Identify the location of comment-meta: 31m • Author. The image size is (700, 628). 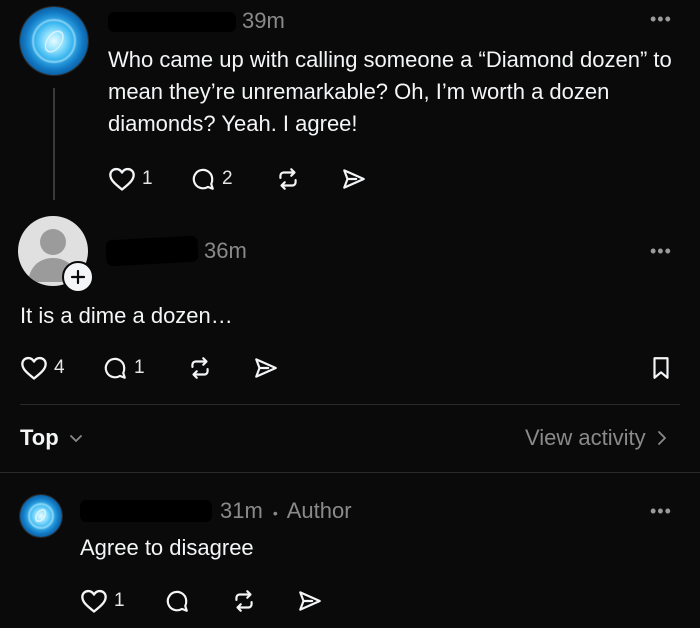
(286, 511).